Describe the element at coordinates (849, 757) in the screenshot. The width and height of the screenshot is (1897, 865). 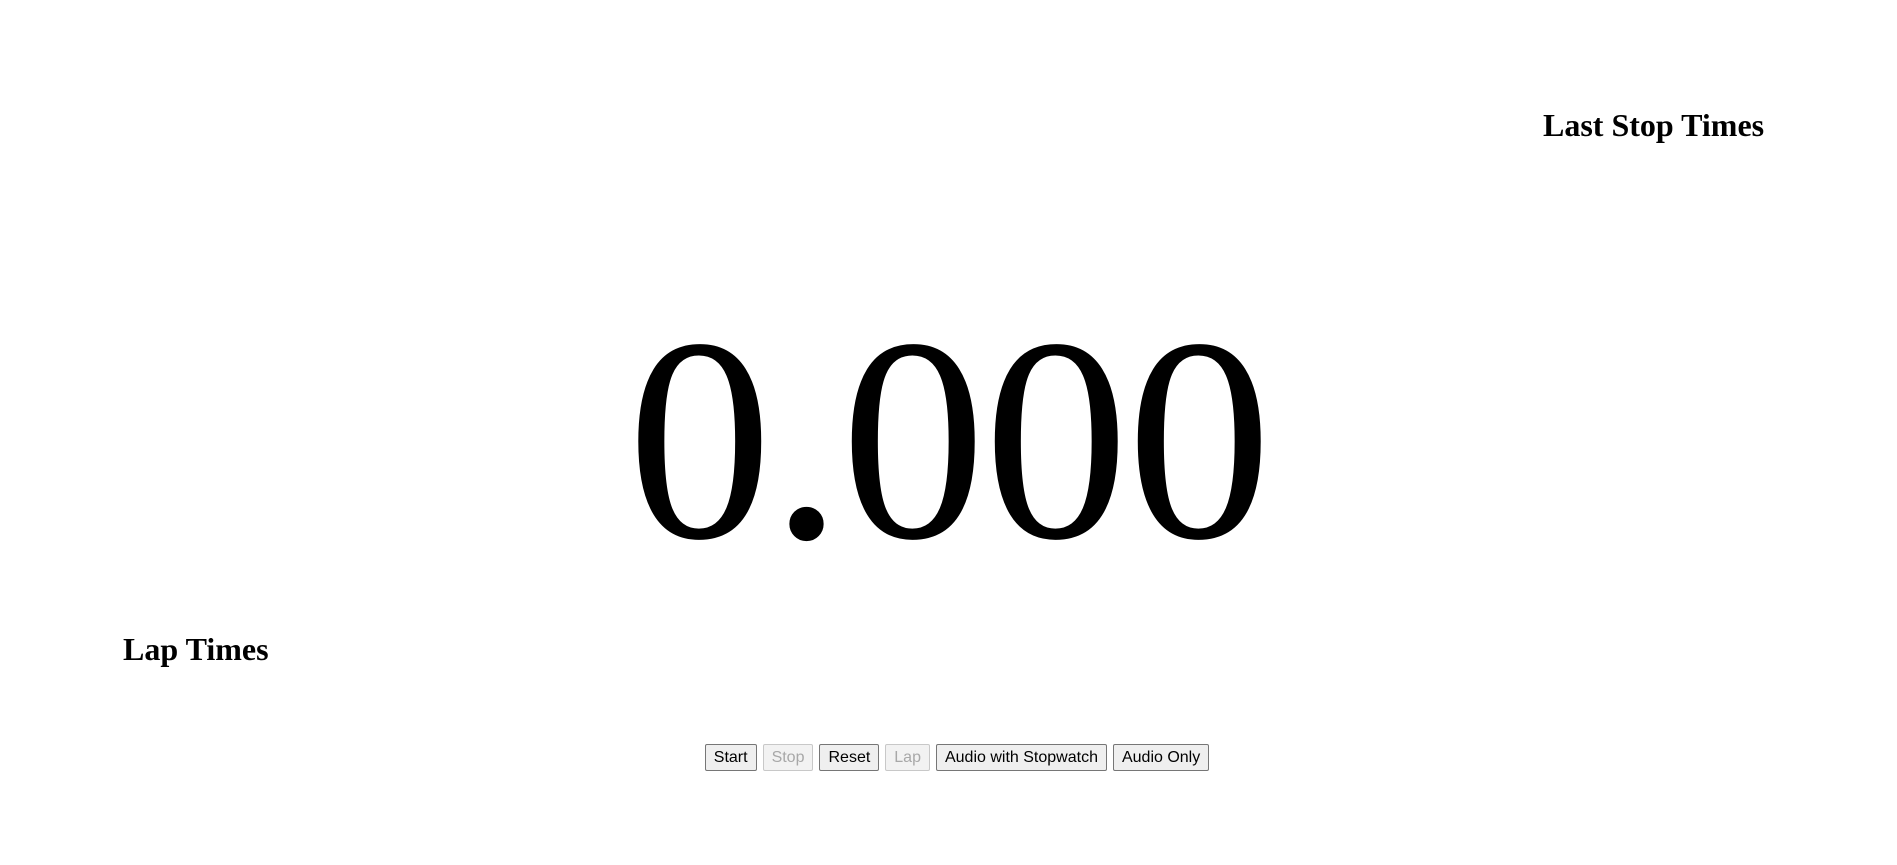
I see `reset-button: Reset` at that location.